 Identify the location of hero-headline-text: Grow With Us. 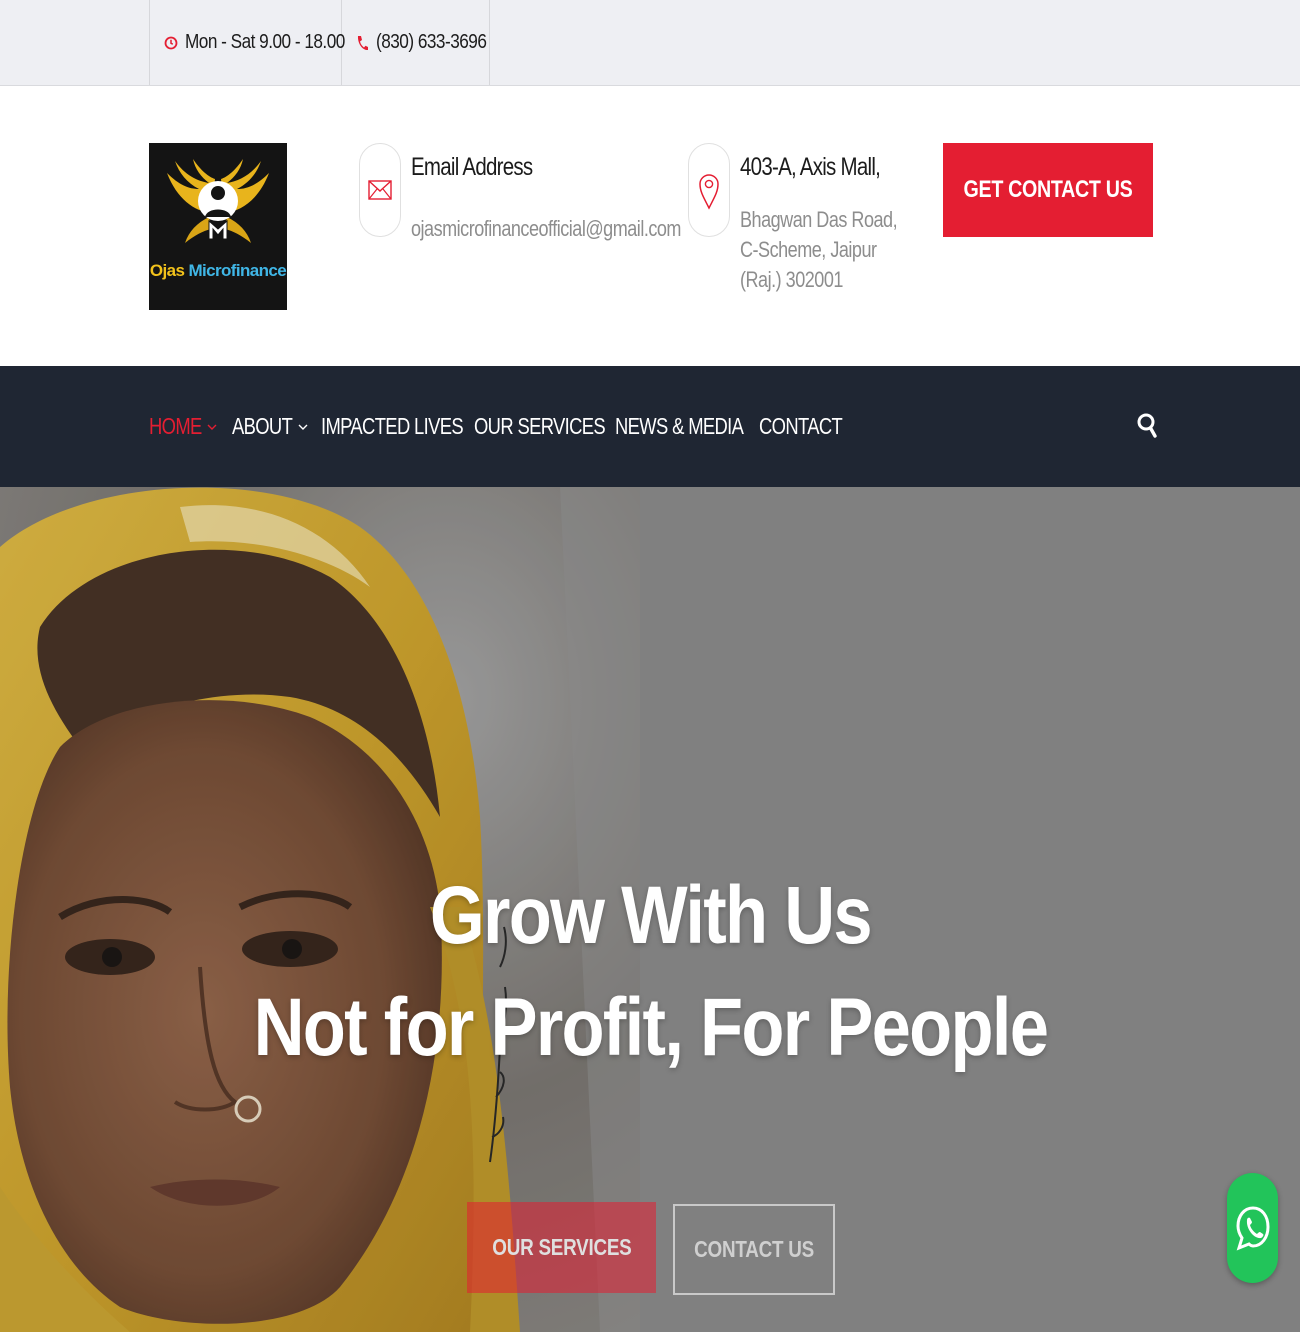
(650, 915).